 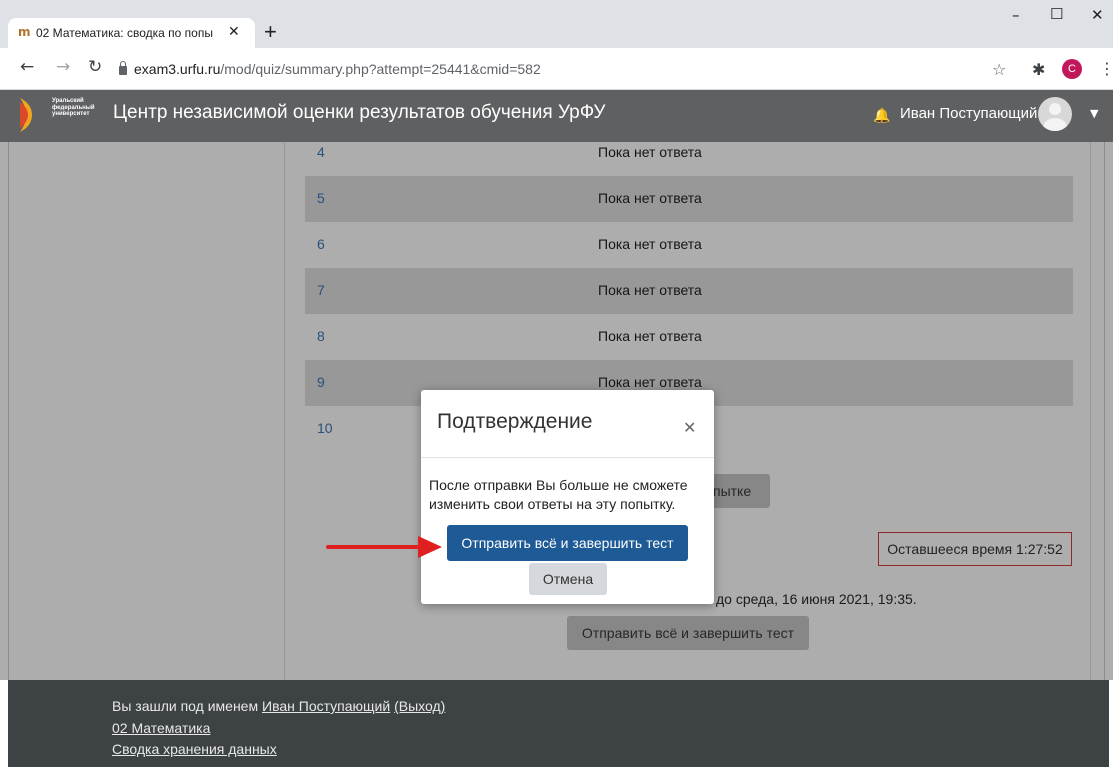 What do you see at coordinates (1016, 15) in the screenshot?
I see `minimize-icon: –` at bounding box center [1016, 15].